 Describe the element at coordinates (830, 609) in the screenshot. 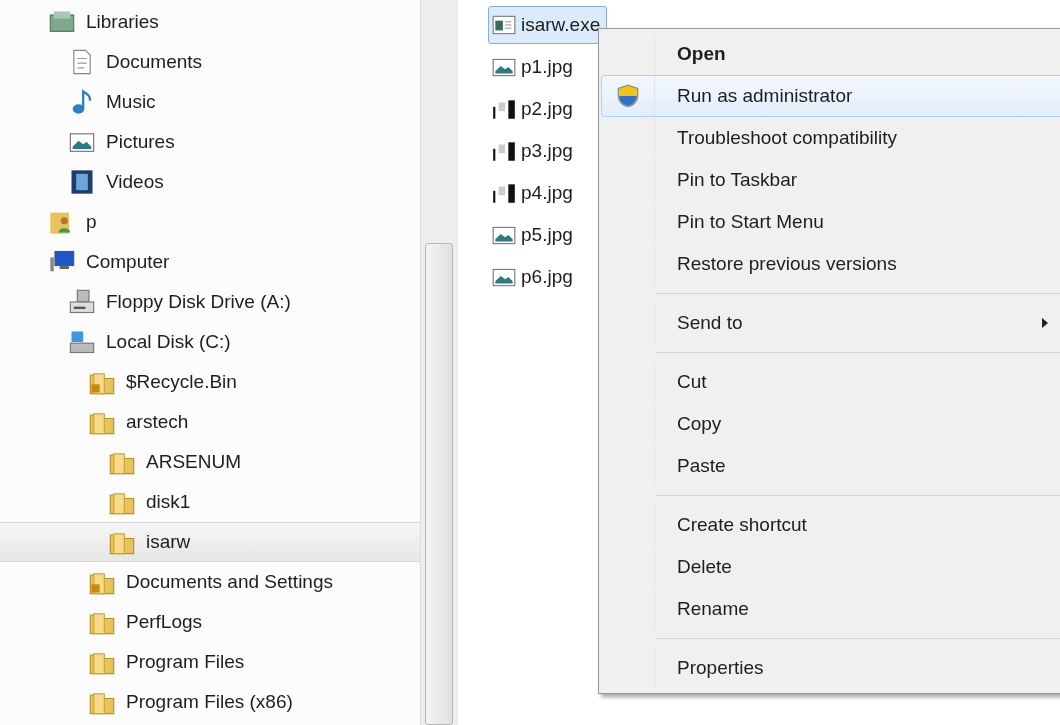

I see `menu-item: Rename` at that location.